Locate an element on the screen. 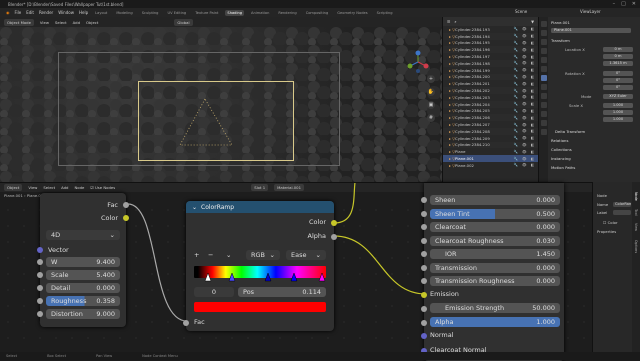 Image resolution: width=640 pixels, height=361 pixels. particles-tab-icon is located at coordinates (543, 96).